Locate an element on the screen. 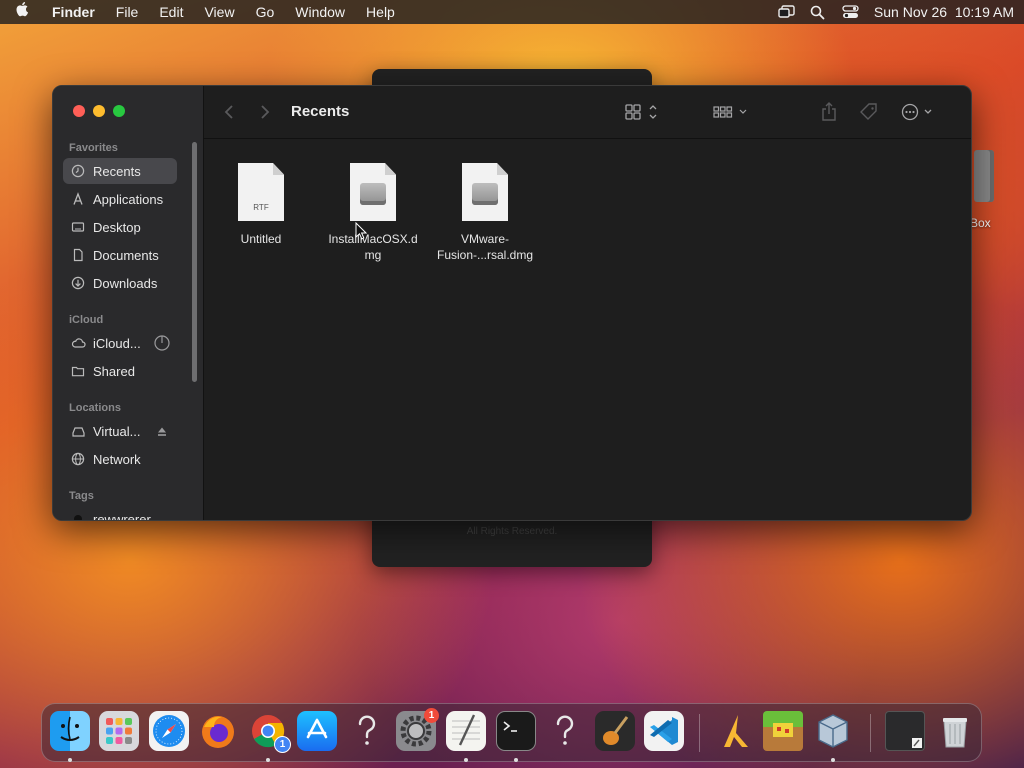 This screenshot has width=1024, height=768. sidebar-item-label: Network is located at coordinates (117, 459).